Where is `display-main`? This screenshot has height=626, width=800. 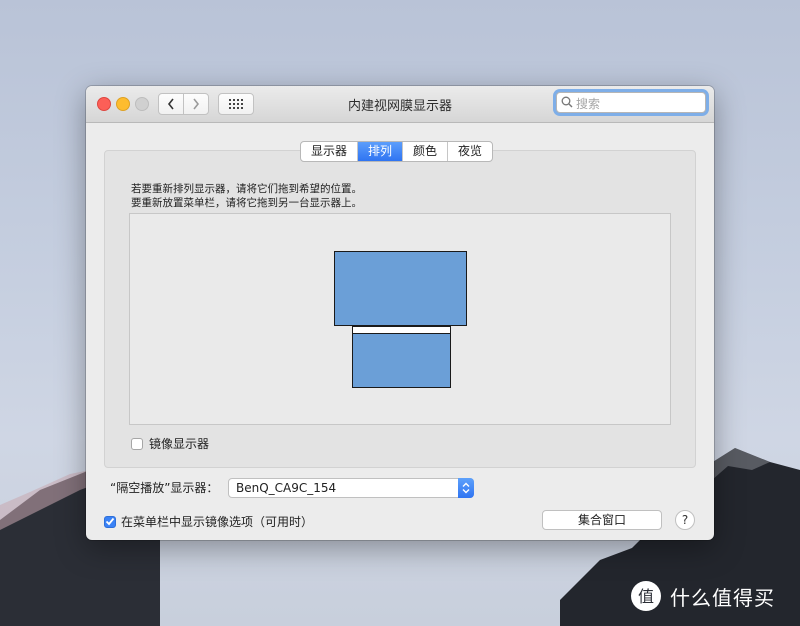 display-main is located at coordinates (400, 288).